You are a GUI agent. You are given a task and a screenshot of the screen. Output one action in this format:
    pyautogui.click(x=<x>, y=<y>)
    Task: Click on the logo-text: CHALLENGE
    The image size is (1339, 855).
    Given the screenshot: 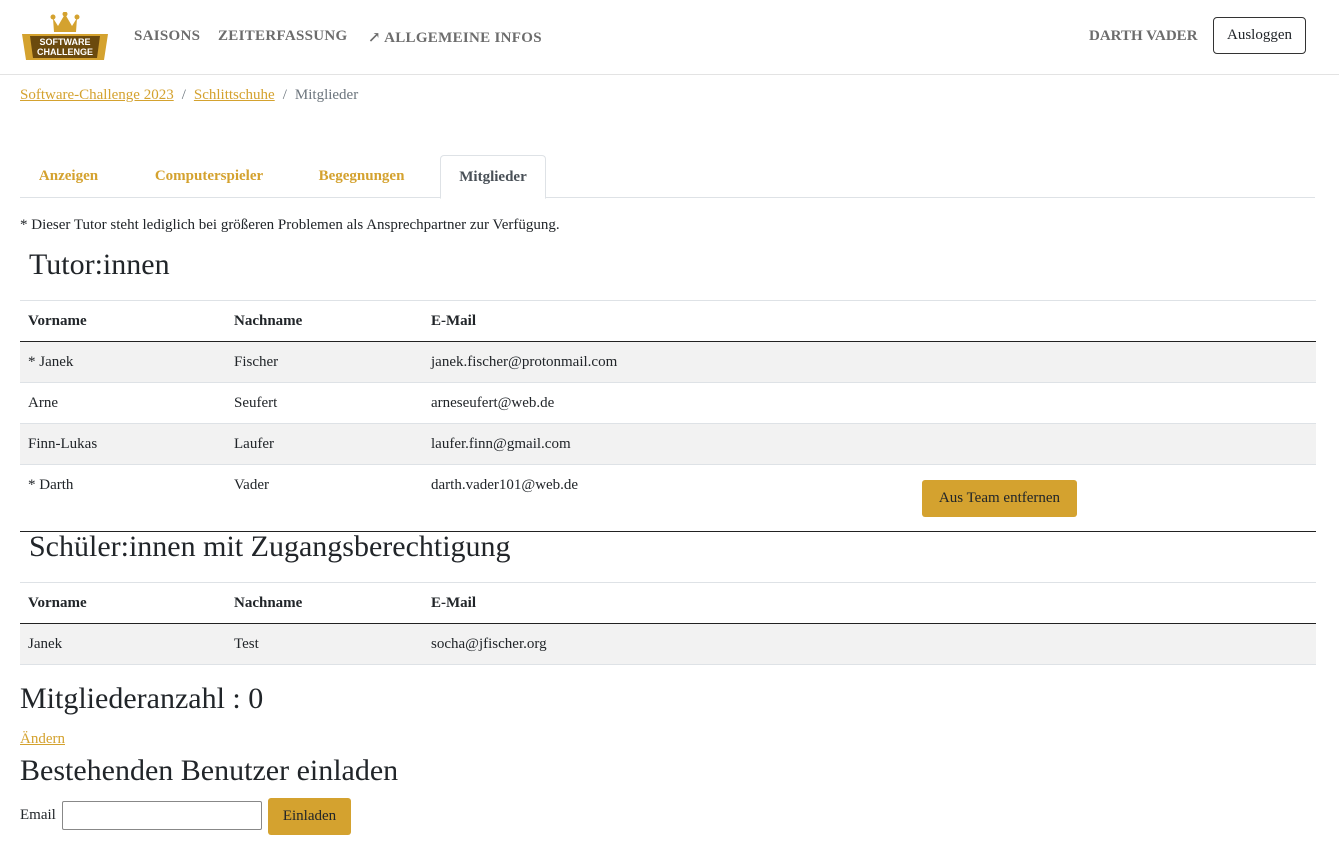 What is the action you would take?
    pyautogui.click(x=65, y=52)
    